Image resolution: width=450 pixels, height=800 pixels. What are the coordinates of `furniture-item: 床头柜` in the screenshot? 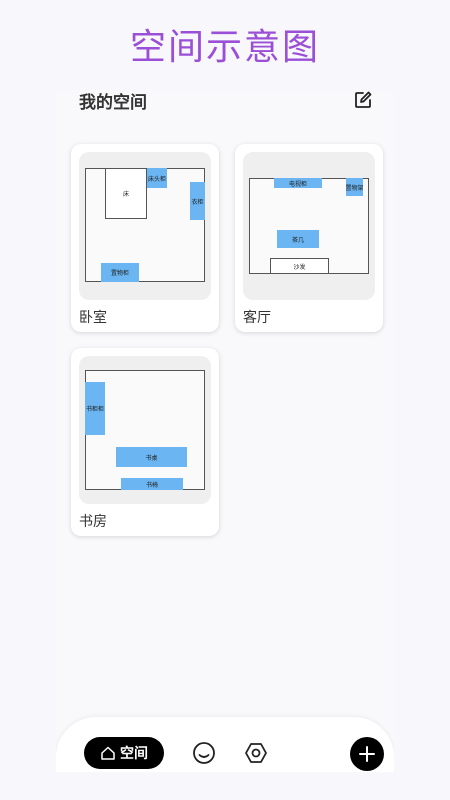 It's located at (157, 178).